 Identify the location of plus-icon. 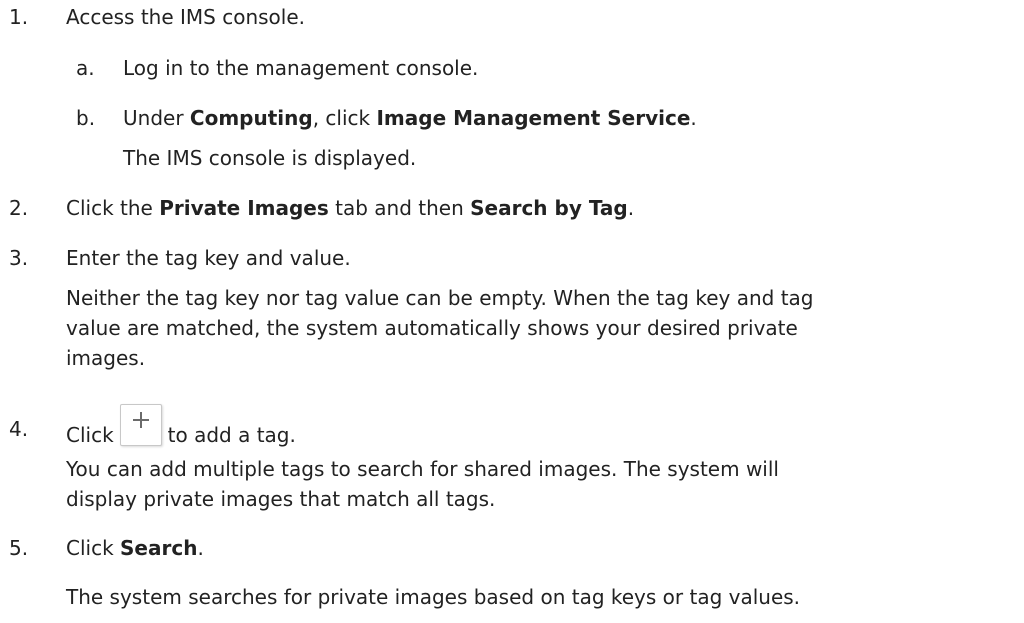
(140, 425).